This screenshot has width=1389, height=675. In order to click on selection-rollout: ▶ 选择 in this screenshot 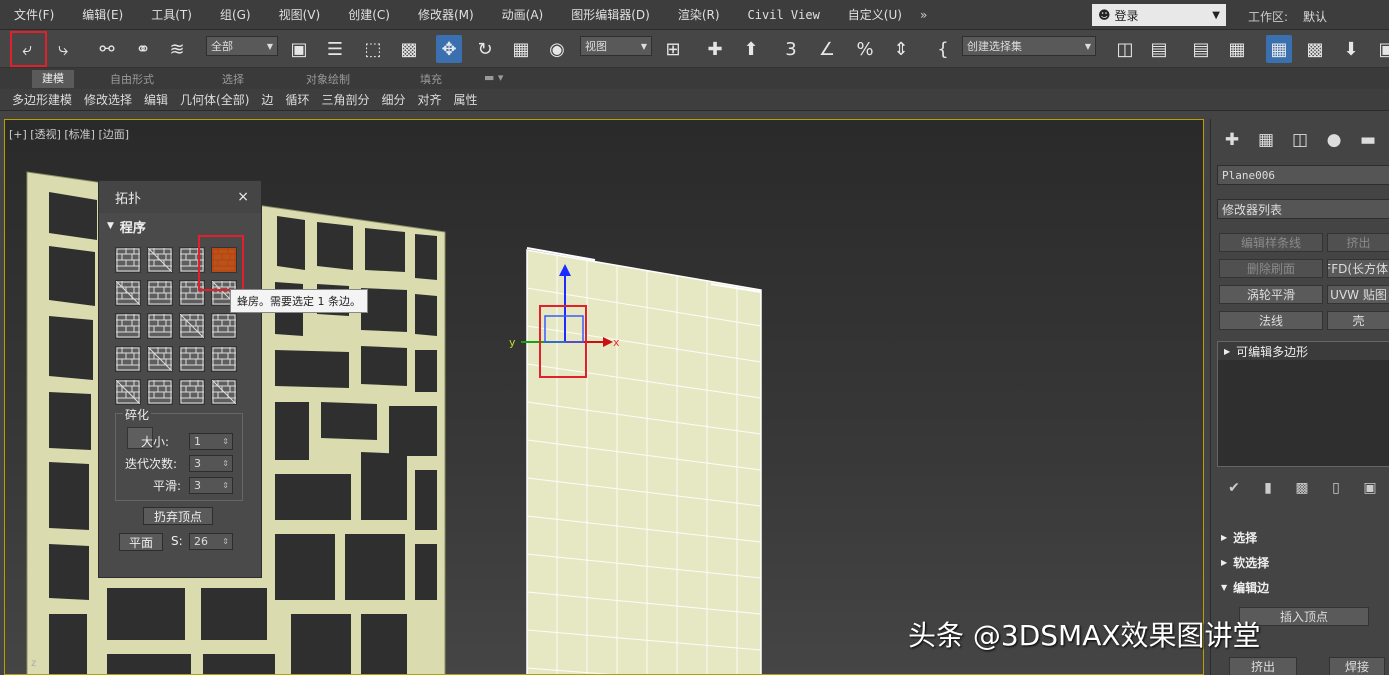, I will do `click(1303, 537)`.